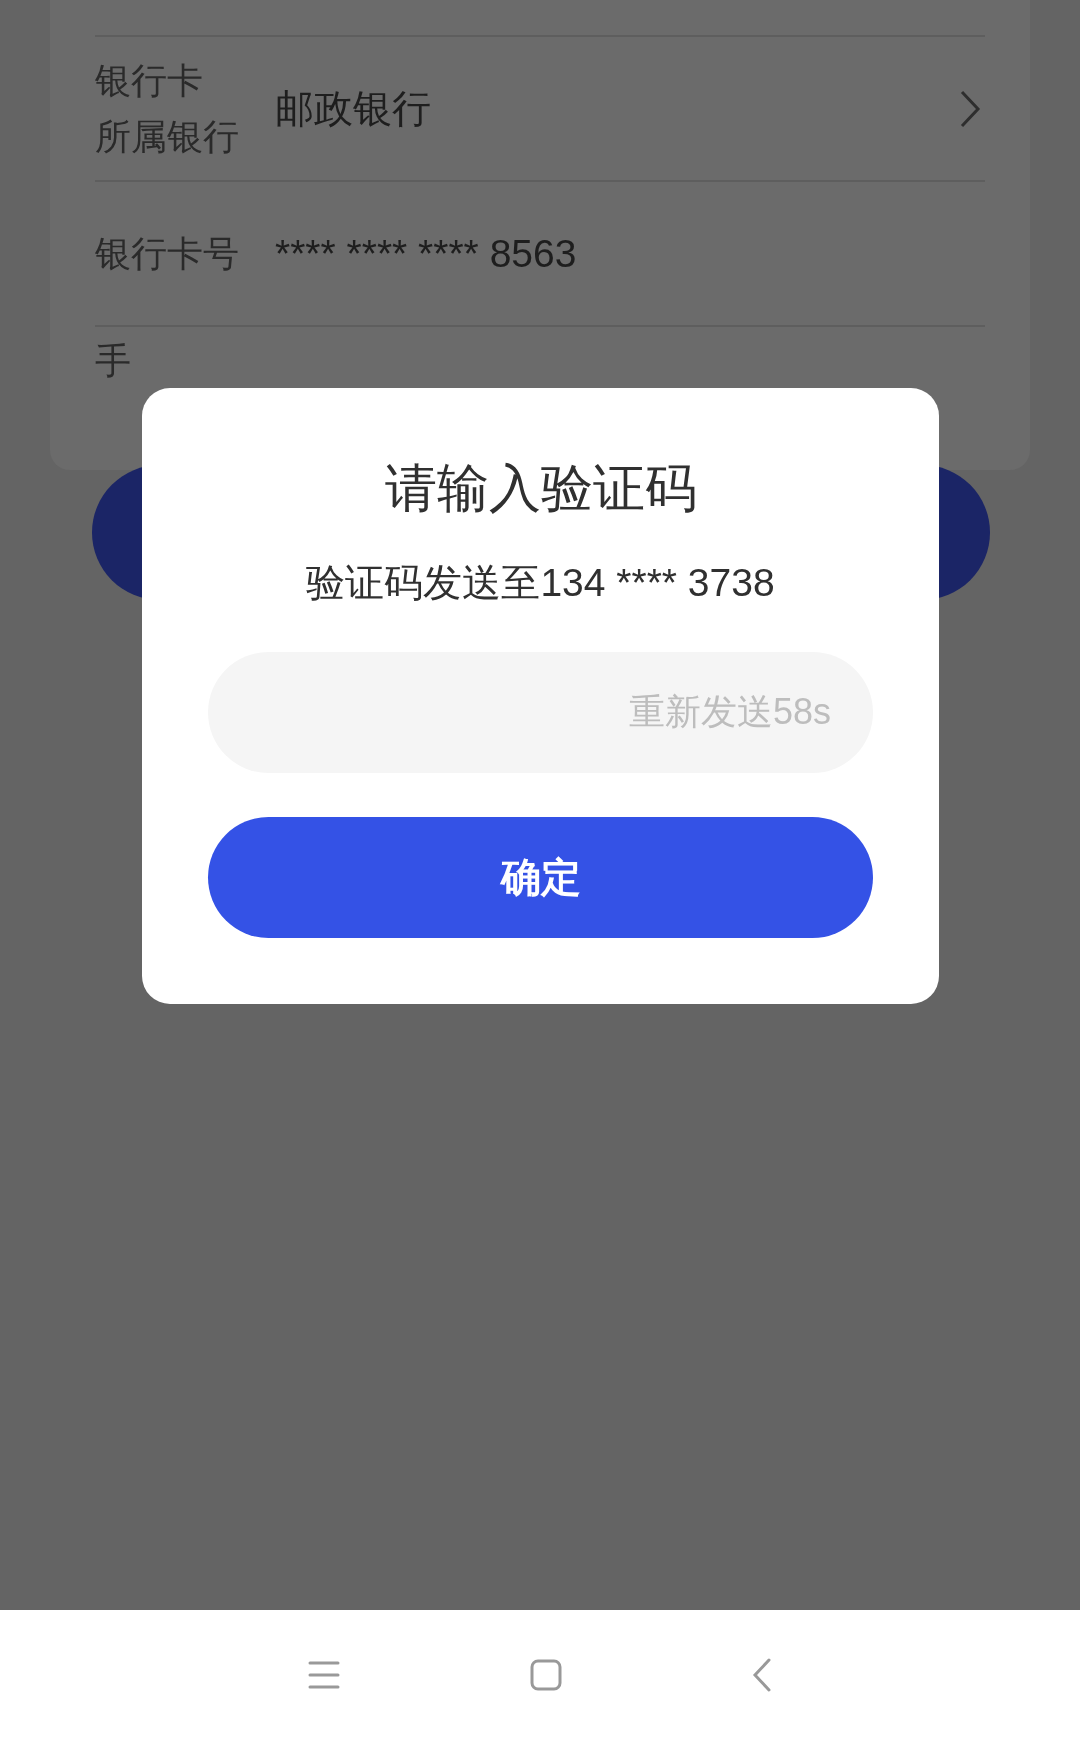  I want to click on field-label: 银行卡号, so click(167, 253).